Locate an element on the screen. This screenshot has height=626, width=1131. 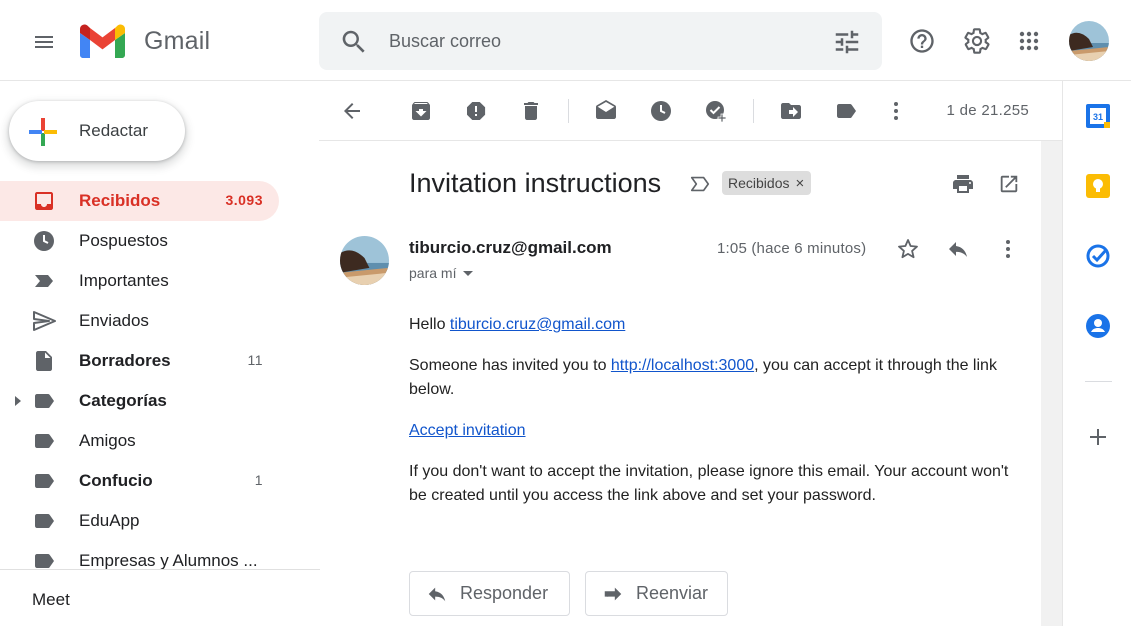
sender-avatar is located at coordinates (364, 260).